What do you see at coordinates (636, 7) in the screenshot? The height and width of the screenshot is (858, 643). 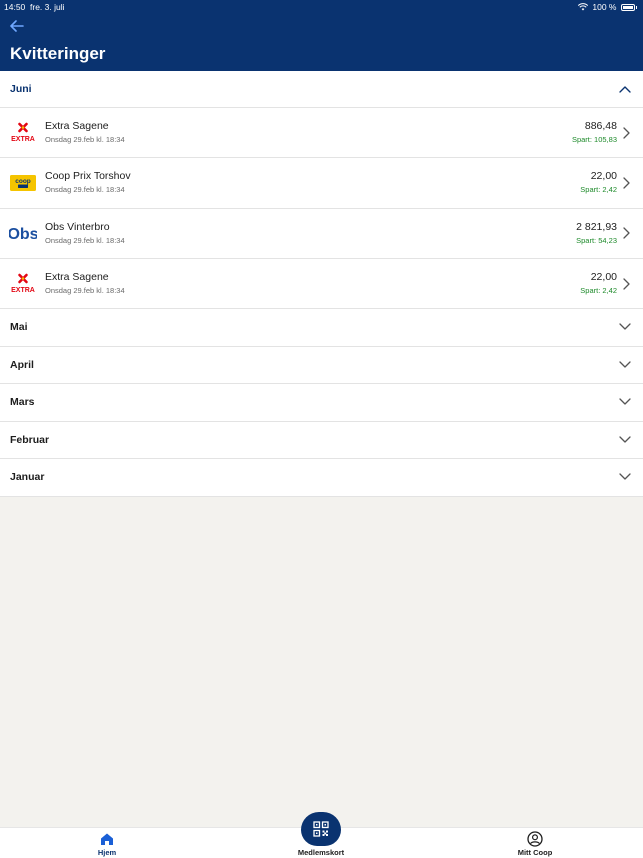 I see `battery-tip` at bounding box center [636, 7].